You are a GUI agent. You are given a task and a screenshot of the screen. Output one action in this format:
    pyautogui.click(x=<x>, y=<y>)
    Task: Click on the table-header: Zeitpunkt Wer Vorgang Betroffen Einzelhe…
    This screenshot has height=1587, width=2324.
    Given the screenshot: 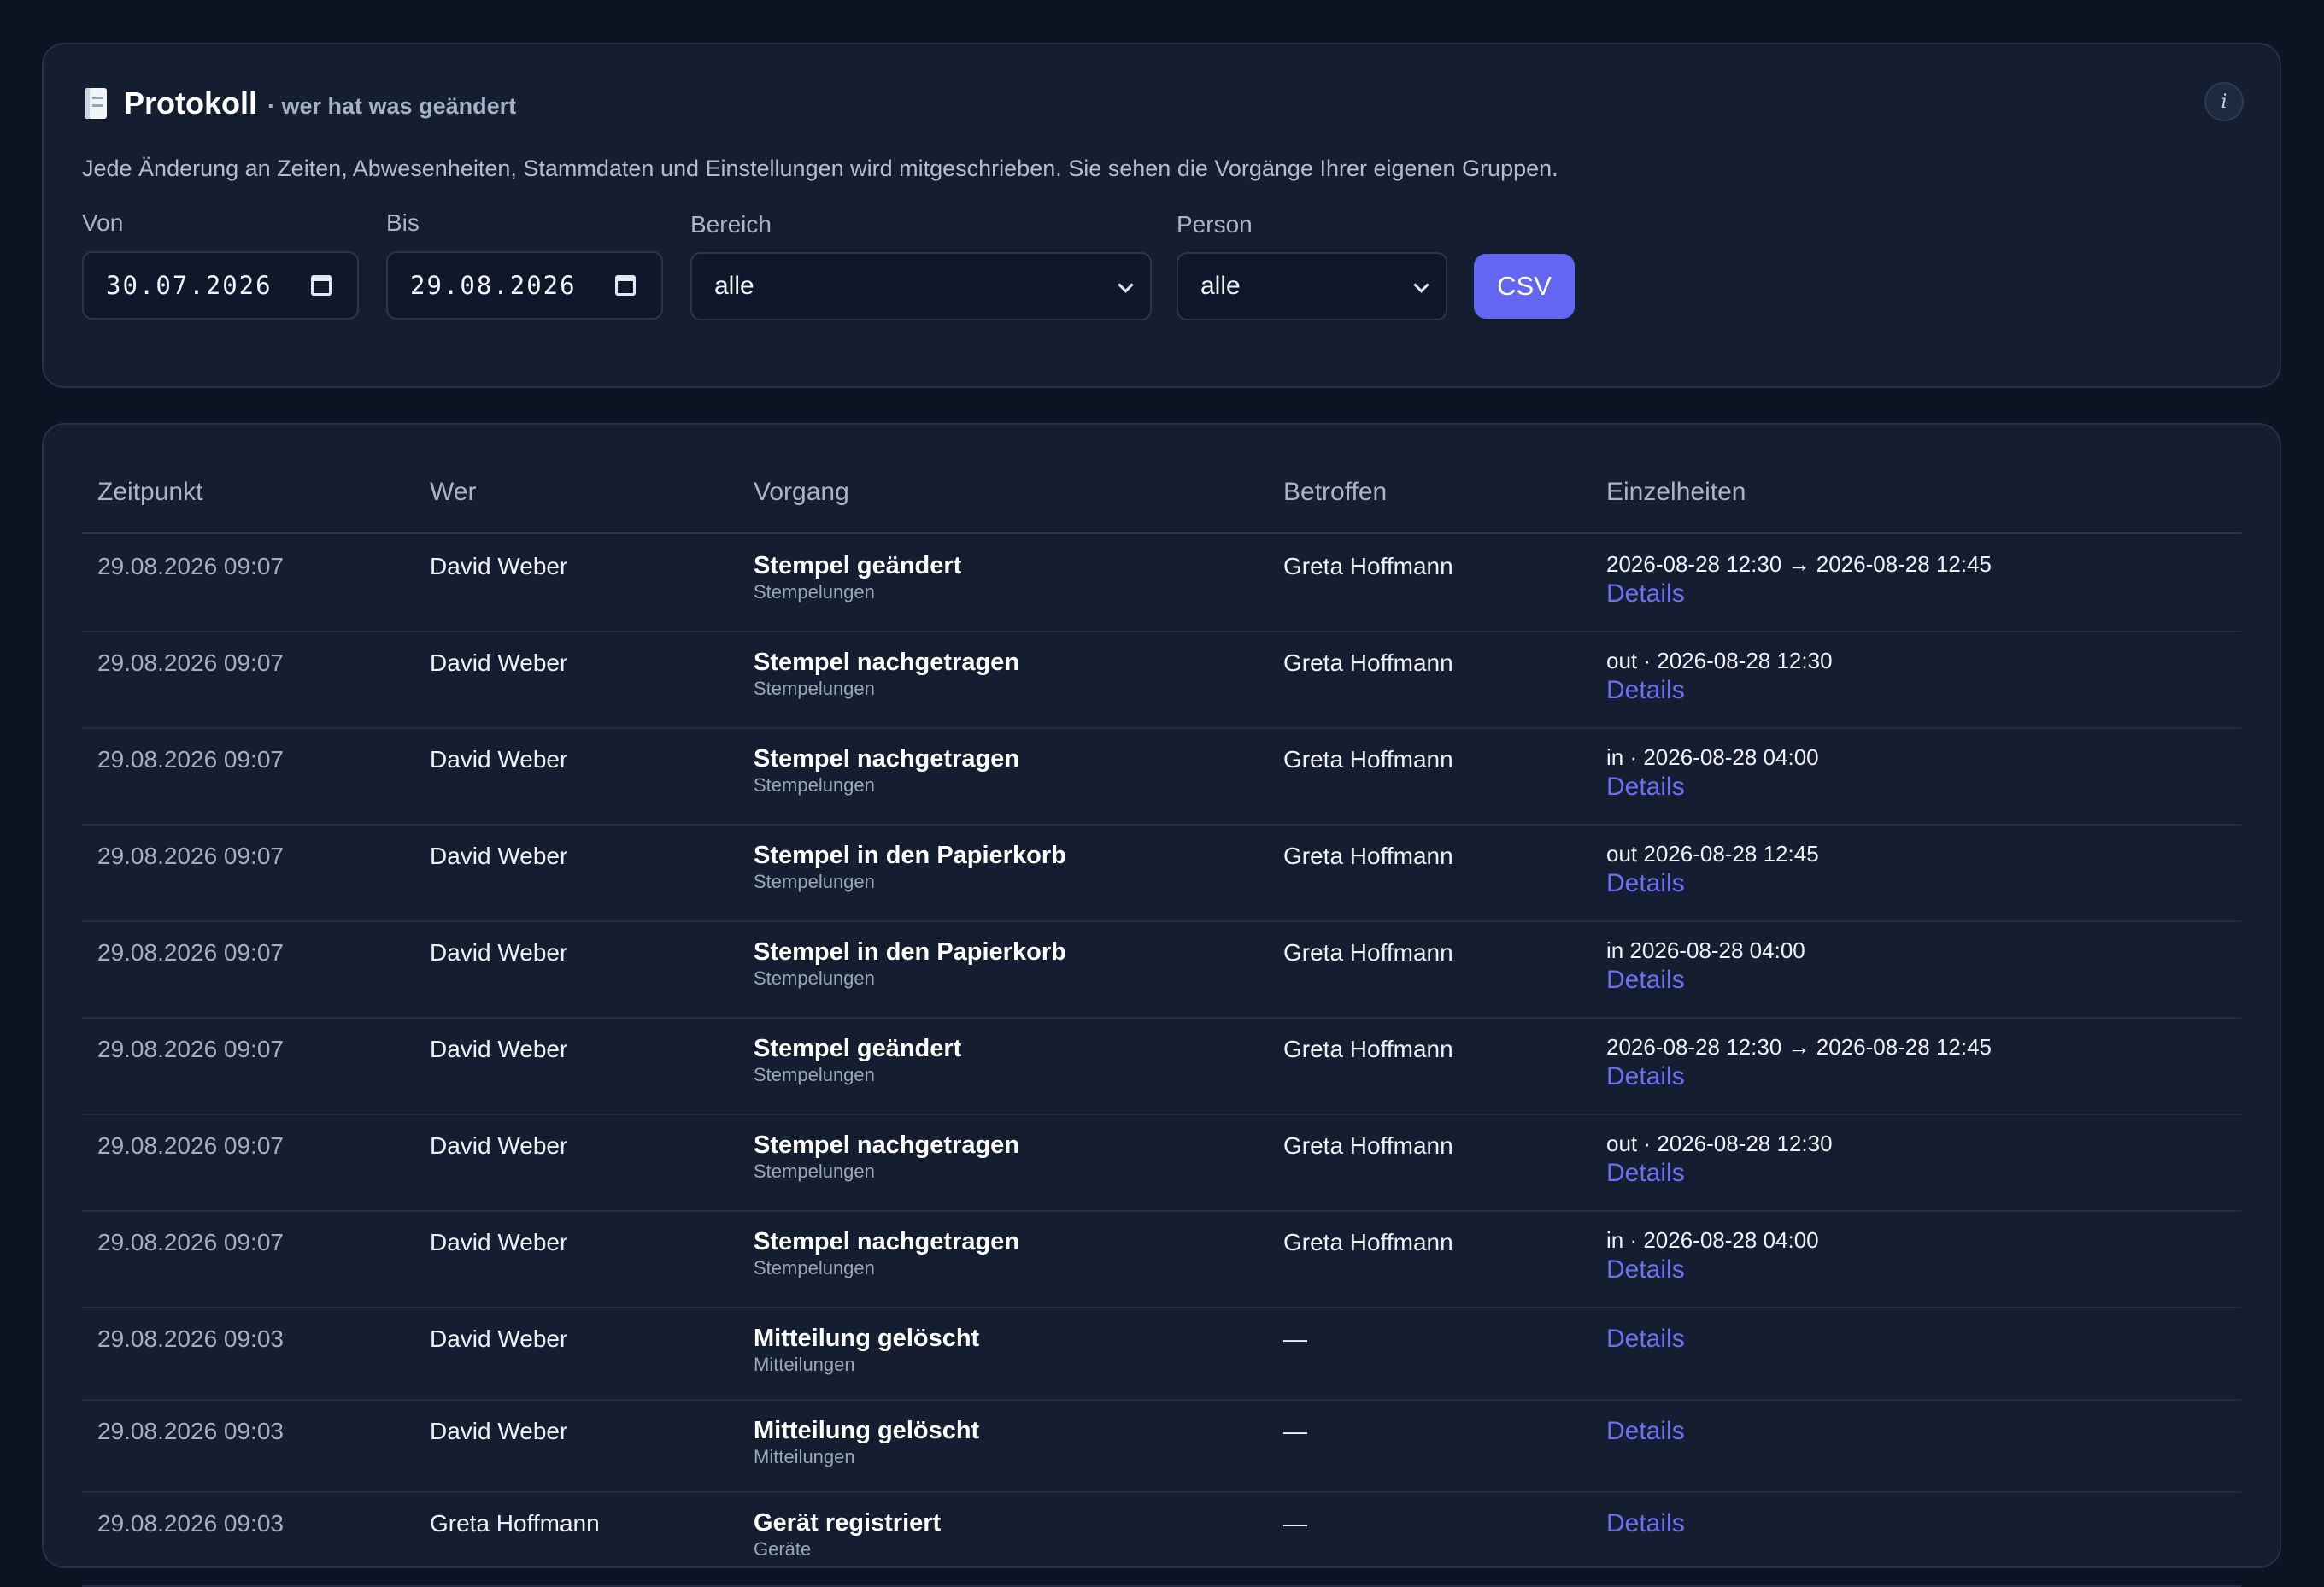 What is the action you would take?
    pyautogui.click(x=1161, y=506)
    